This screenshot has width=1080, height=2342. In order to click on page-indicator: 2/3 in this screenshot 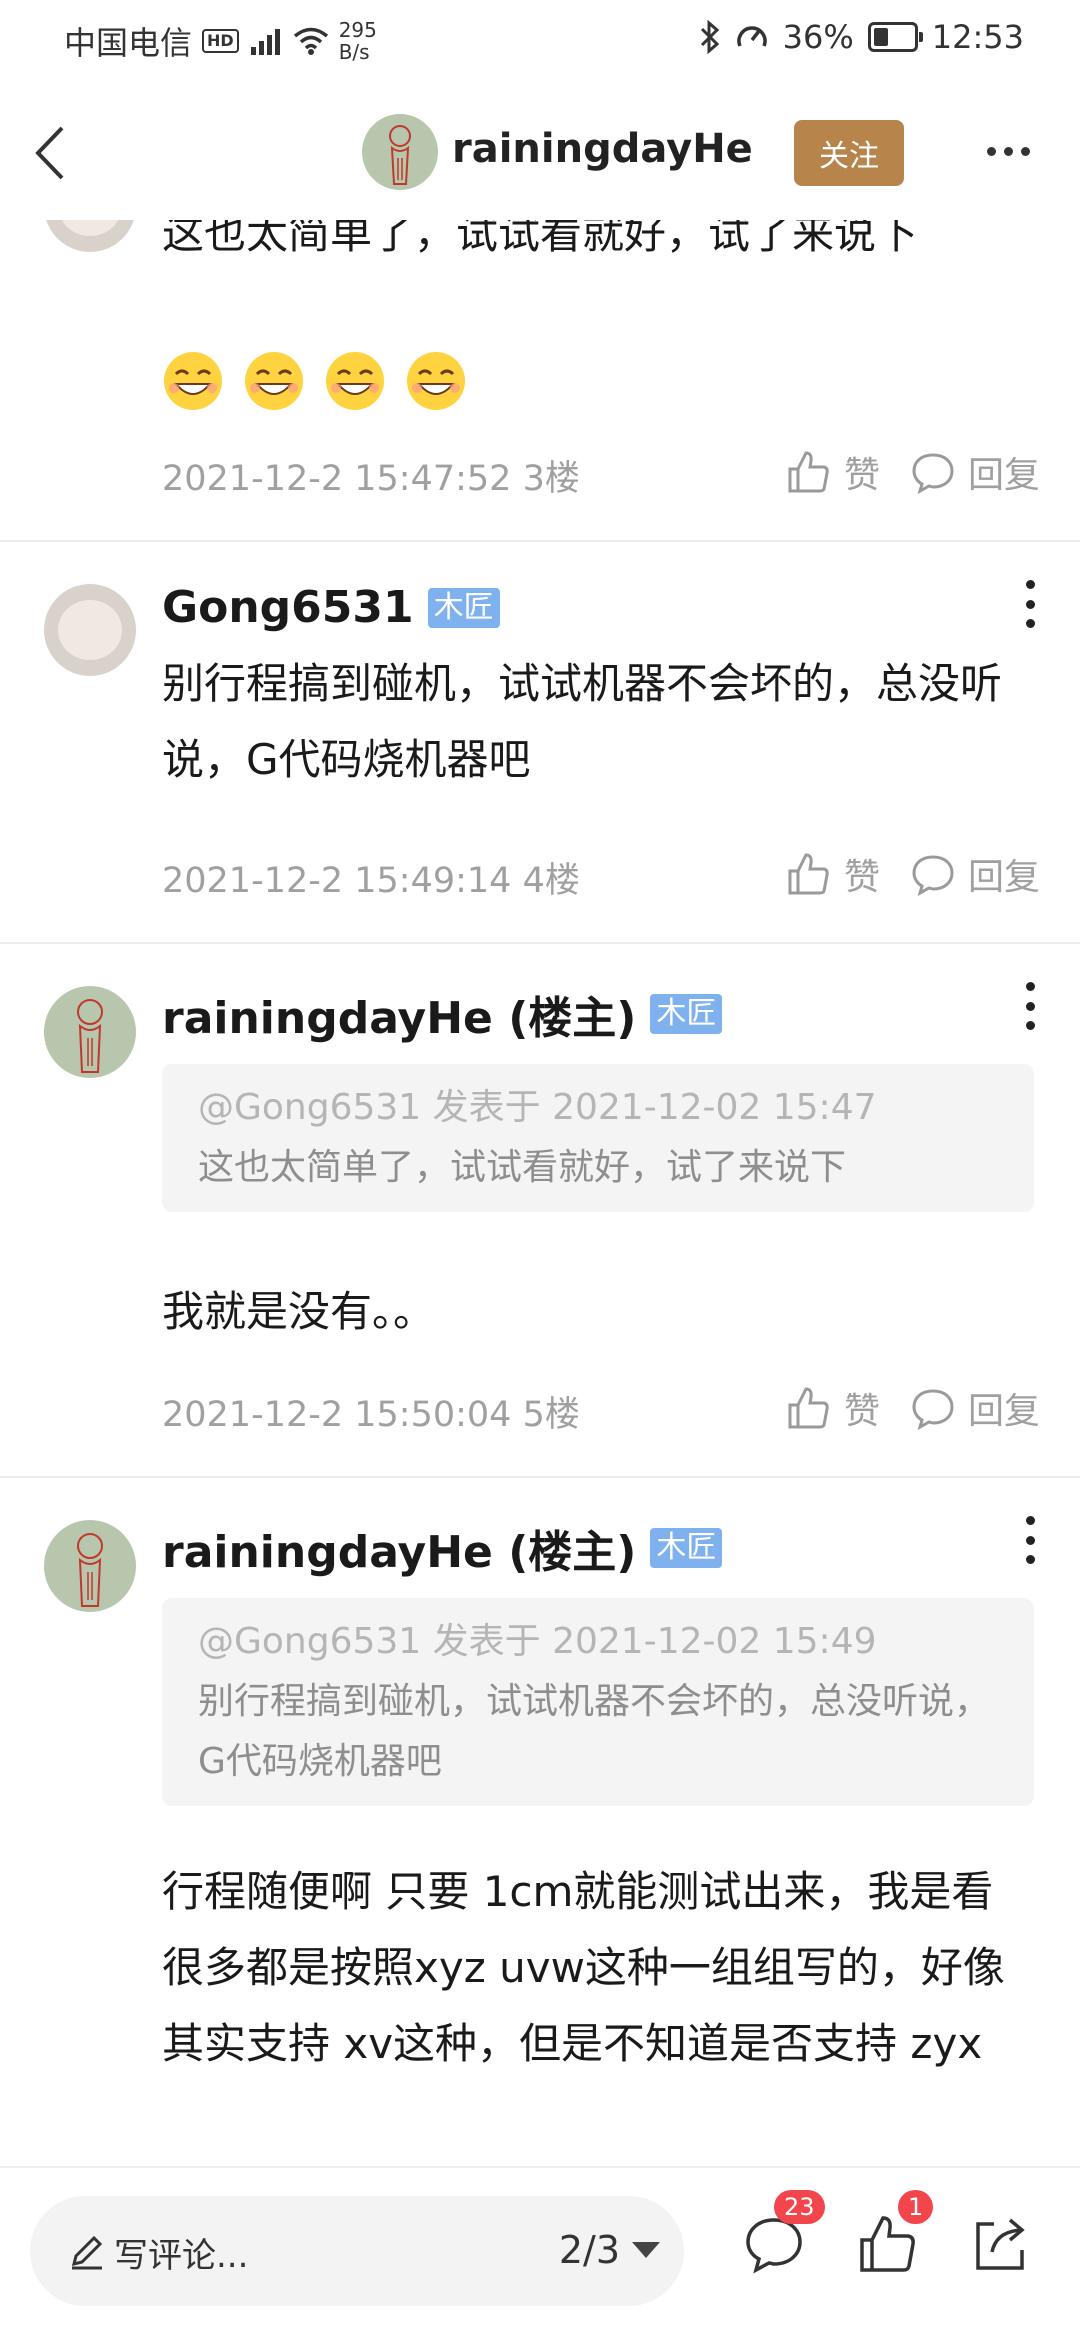, I will do `click(589, 2250)`.